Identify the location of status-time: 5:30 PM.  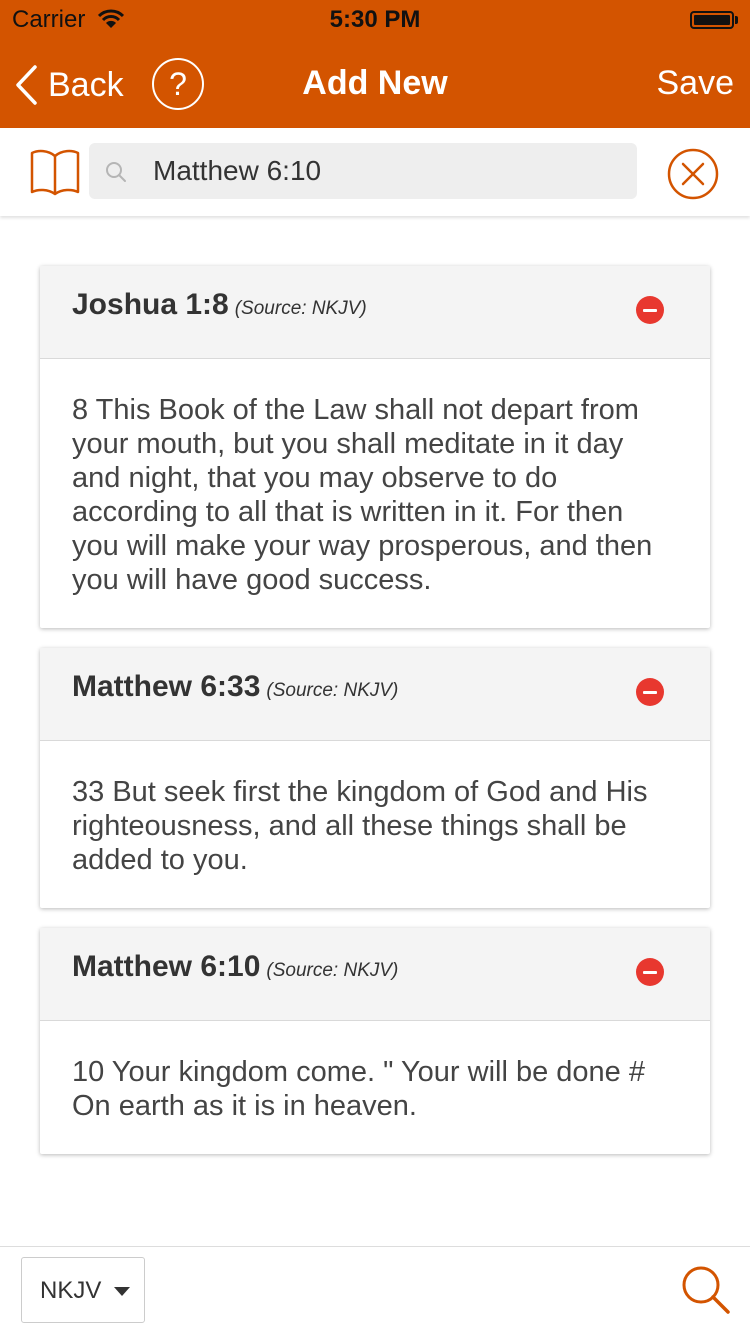
(375, 19).